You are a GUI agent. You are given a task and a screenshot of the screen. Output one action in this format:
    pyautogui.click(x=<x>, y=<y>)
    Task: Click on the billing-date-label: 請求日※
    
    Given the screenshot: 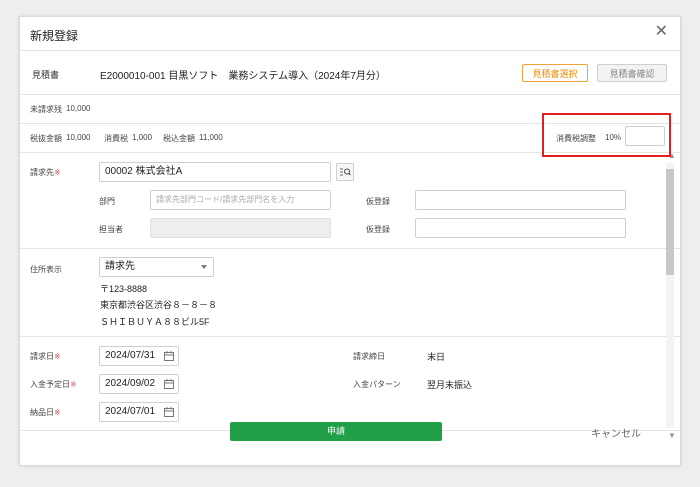 What is the action you would take?
    pyautogui.click(x=45, y=356)
    